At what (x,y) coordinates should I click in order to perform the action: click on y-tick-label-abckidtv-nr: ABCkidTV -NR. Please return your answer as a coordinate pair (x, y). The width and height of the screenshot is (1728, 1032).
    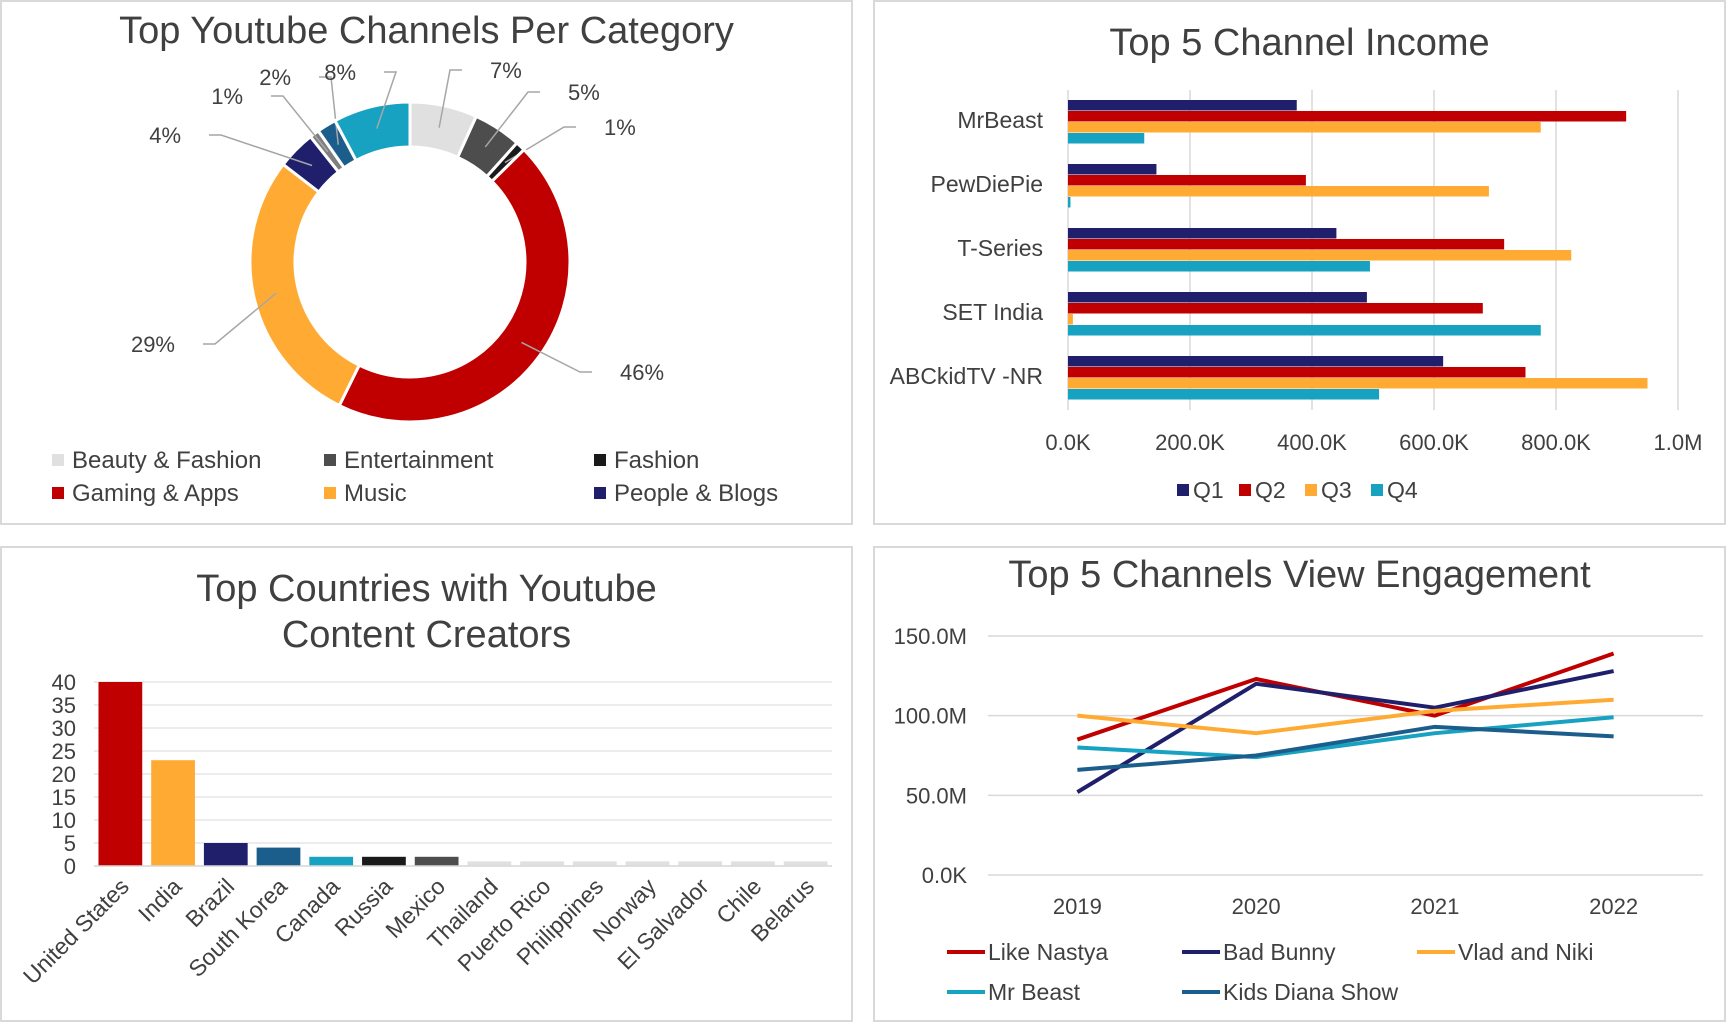
    Looking at the image, I should click on (966, 376).